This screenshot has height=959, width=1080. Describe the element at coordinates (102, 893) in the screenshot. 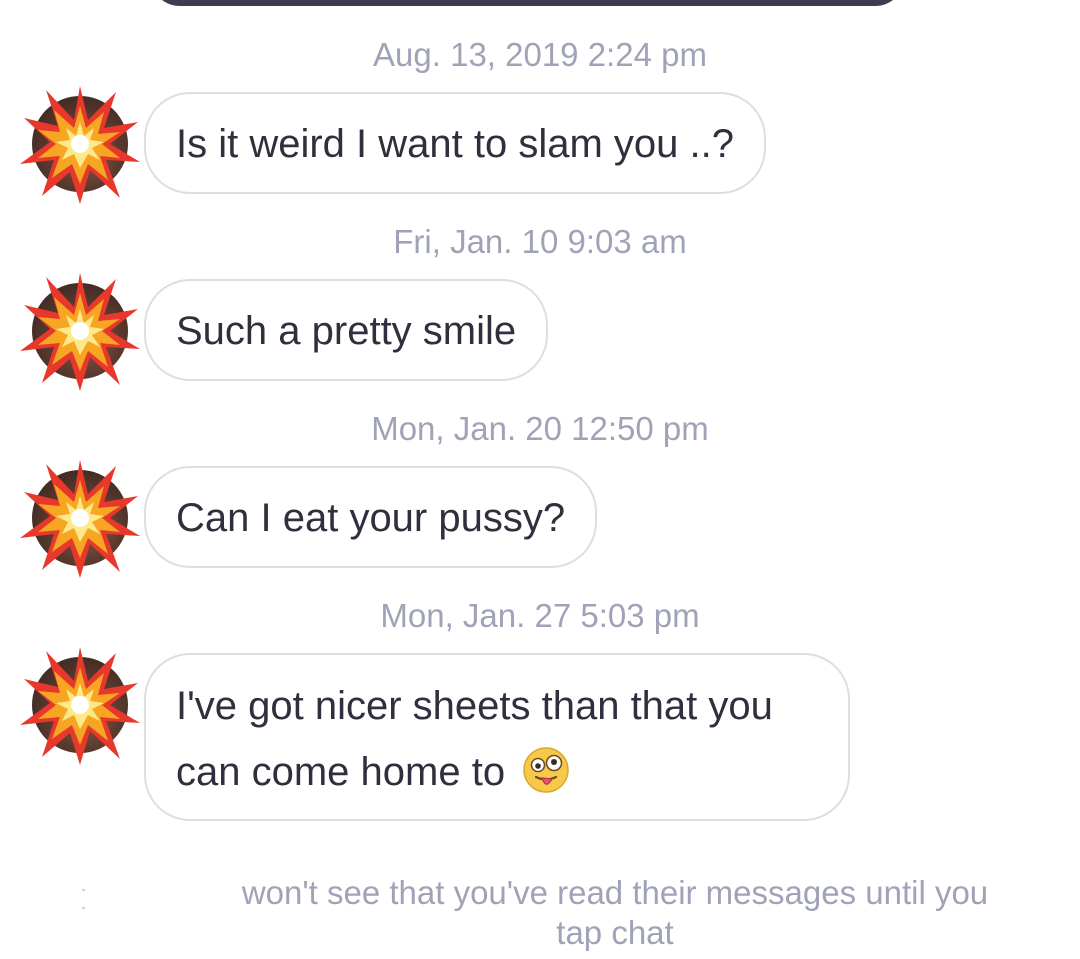

I see `footer-divider` at that location.